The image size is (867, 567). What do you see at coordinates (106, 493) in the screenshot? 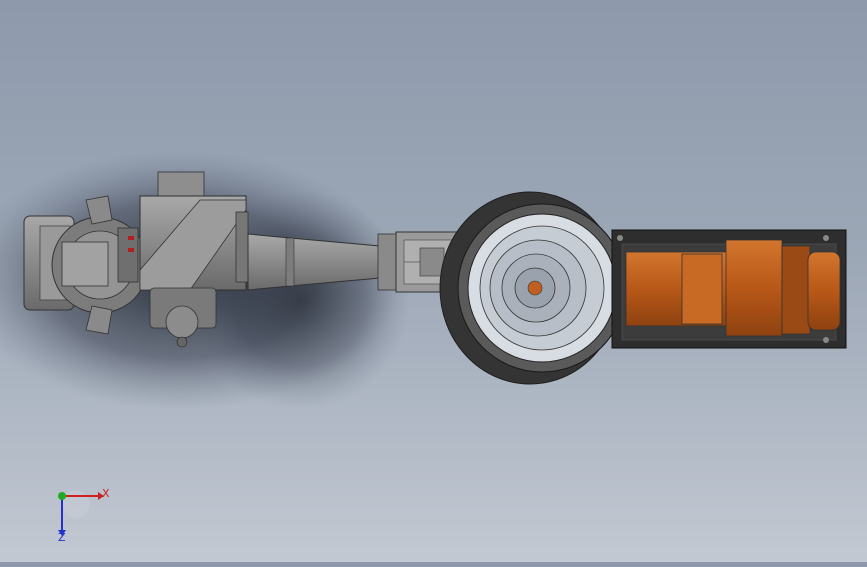
I see `triad-x-label: X` at bounding box center [106, 493].